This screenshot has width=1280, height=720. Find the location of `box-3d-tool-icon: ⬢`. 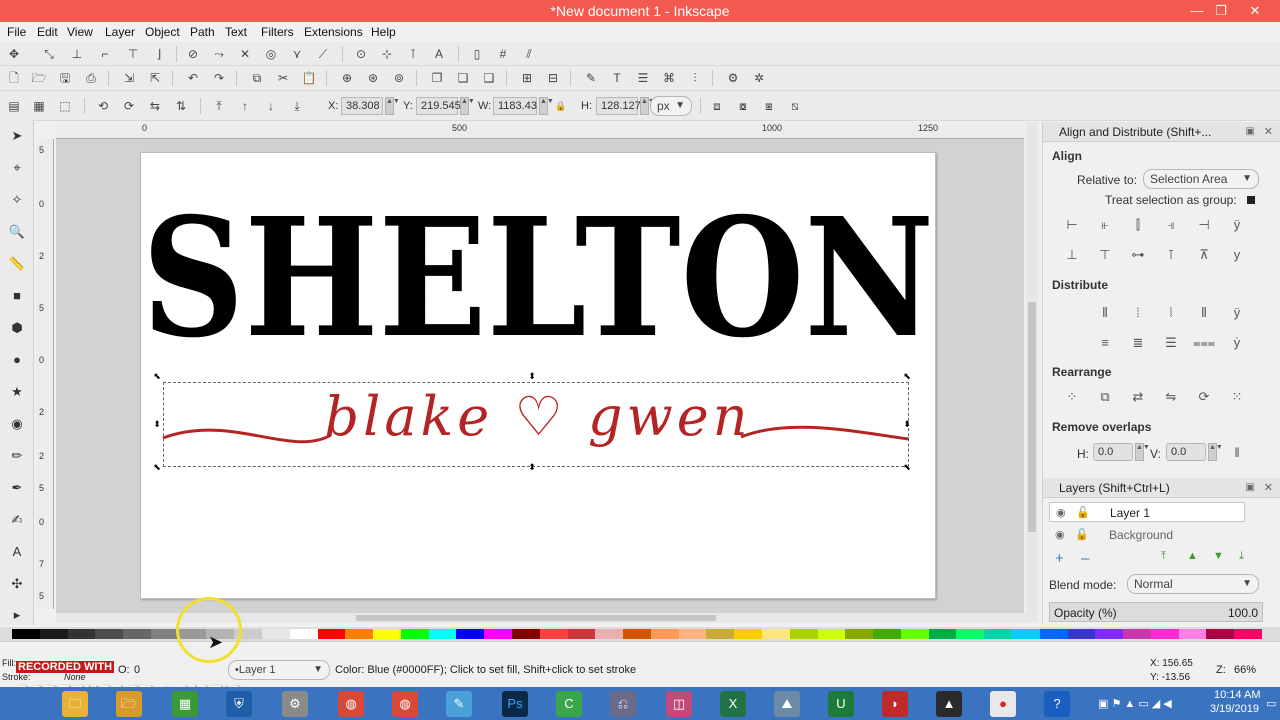

box-3d-tool-icon: ⬢ is located at coordinates (17, 328).